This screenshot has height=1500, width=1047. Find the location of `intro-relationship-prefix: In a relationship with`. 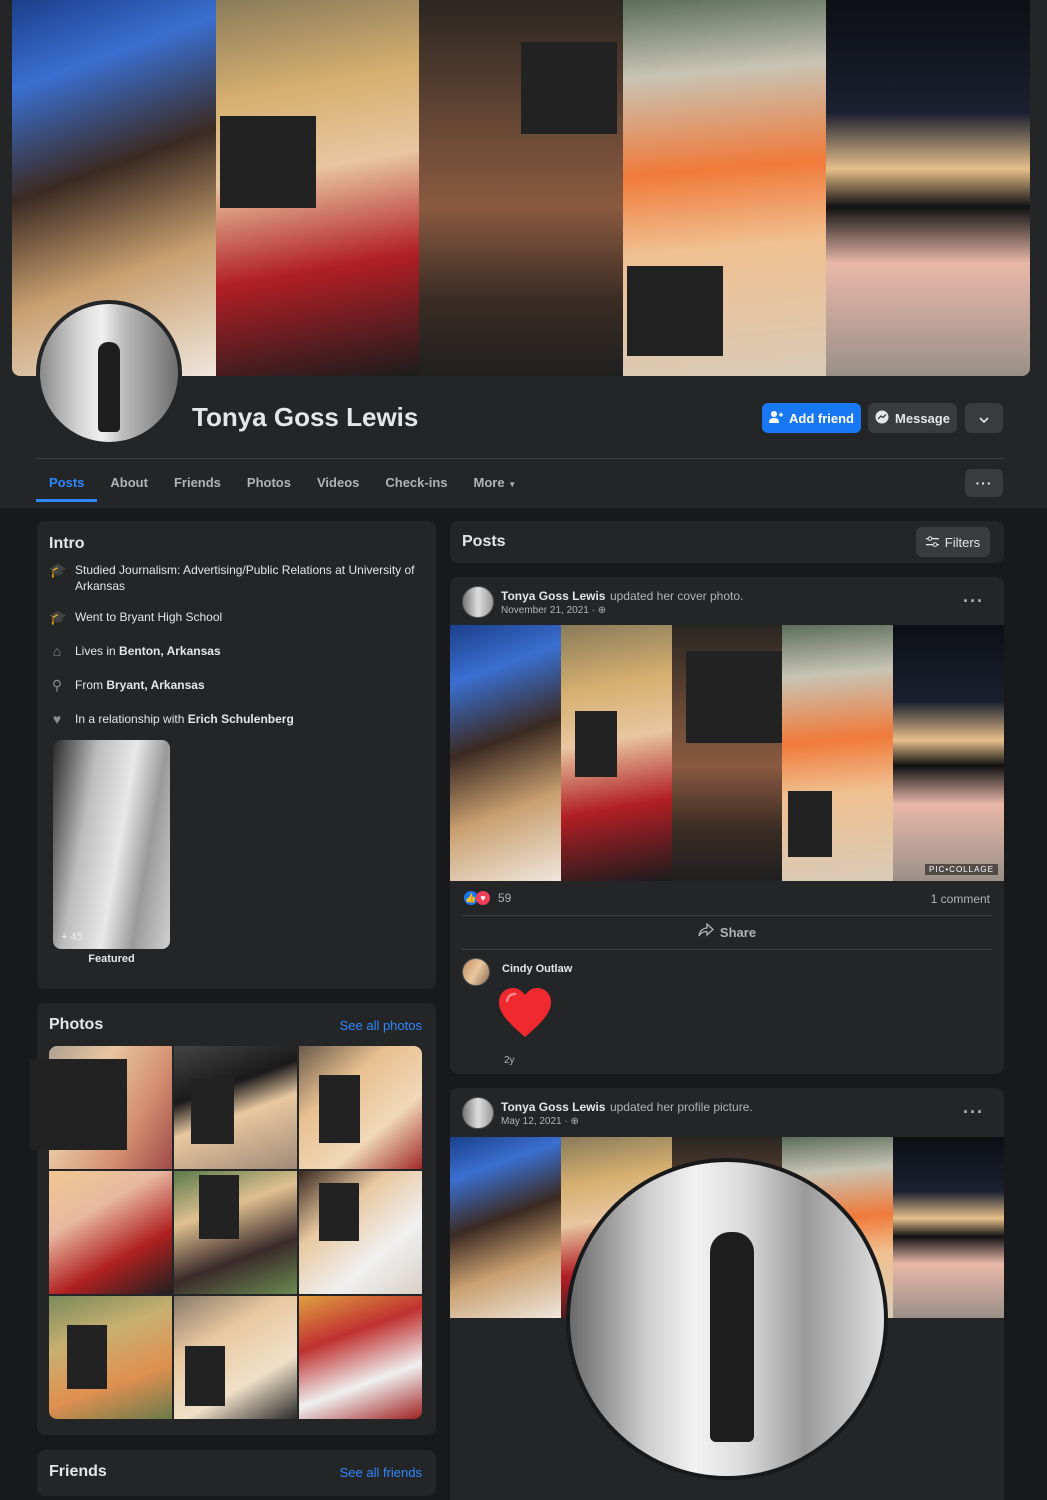

intro-relationship-prefix: In a relationship with is located at coordinates (130, 719).